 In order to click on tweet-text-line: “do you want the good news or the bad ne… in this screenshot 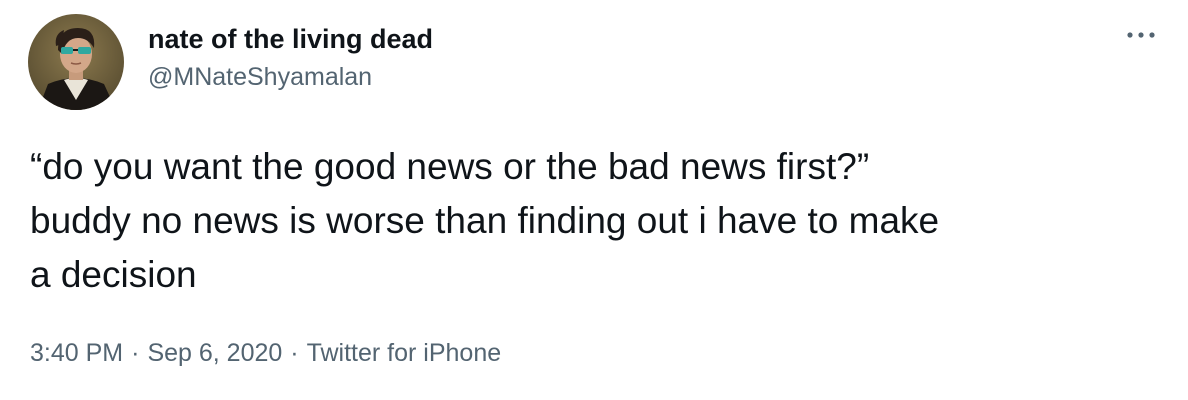, I will do `click(450, 166)`.